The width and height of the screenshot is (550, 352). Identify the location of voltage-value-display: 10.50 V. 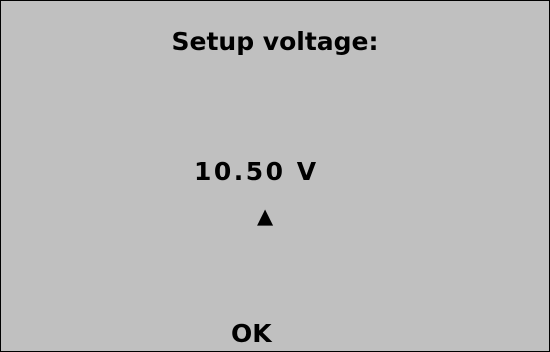
(256, 171).